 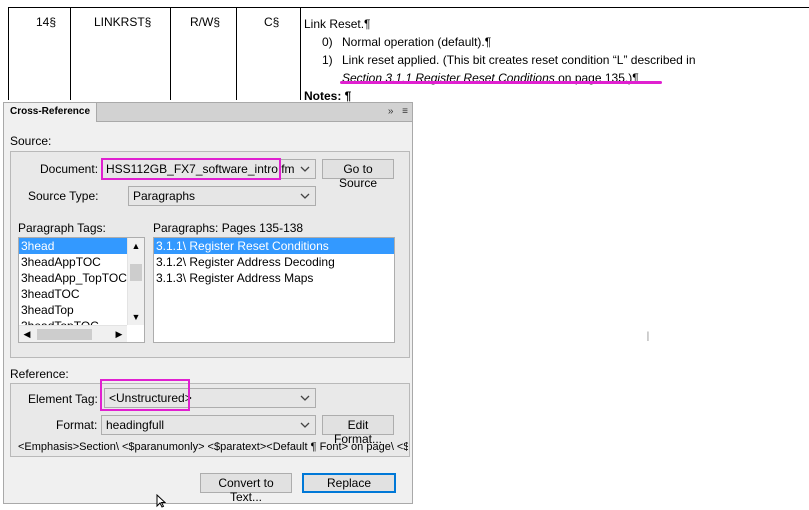 What do you see at coordinates (63, 399) in the screenshot?
I see `element-tag-label: Element Tag:` at bounding box center [63, 399].